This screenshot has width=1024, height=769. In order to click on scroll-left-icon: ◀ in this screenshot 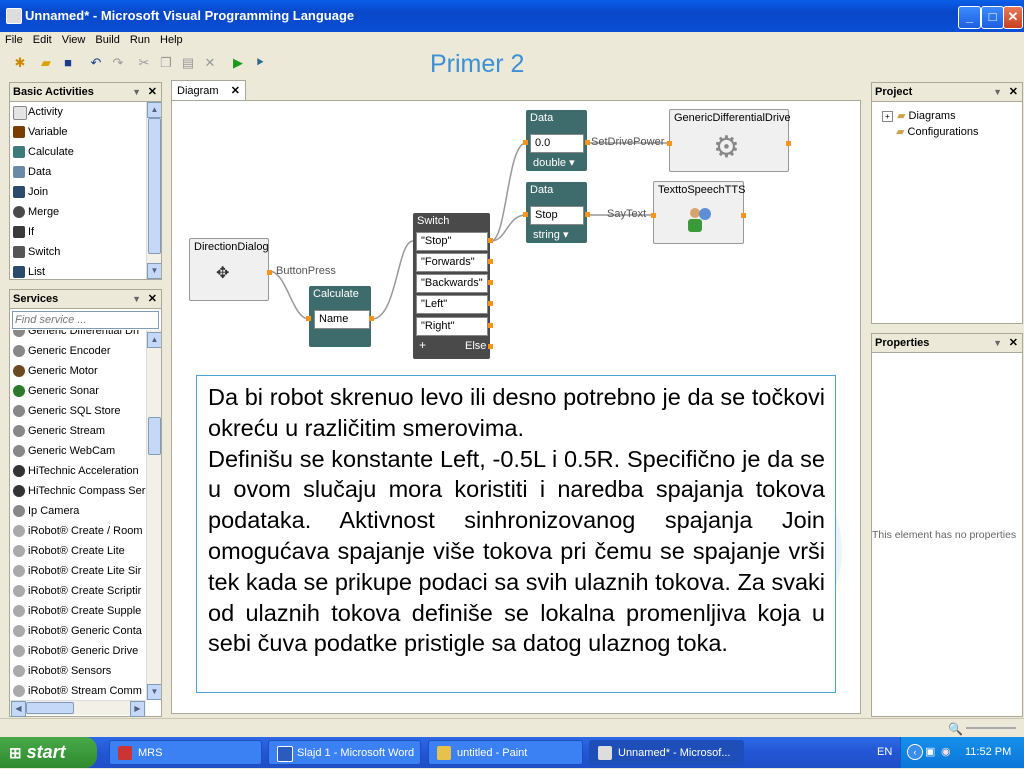, I will do `click(18, 709)`.